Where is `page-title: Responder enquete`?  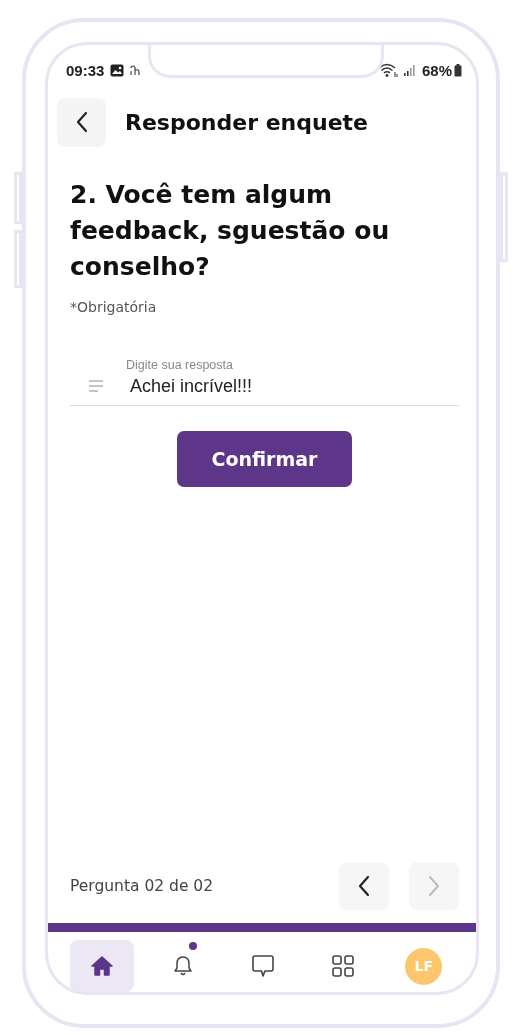 page-title: Responder enquete is located at coordinates (246, 122).